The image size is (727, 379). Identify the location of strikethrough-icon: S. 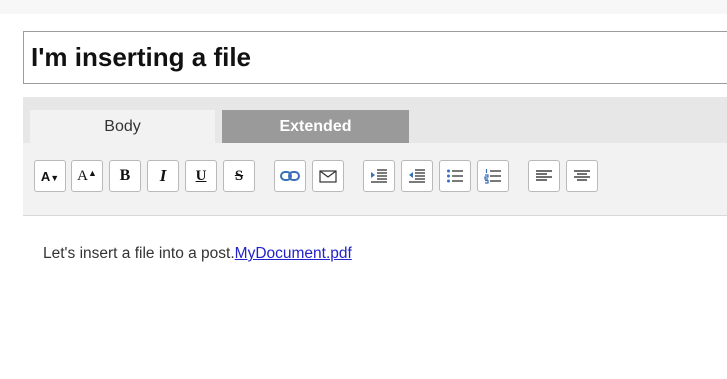
(239, 175).